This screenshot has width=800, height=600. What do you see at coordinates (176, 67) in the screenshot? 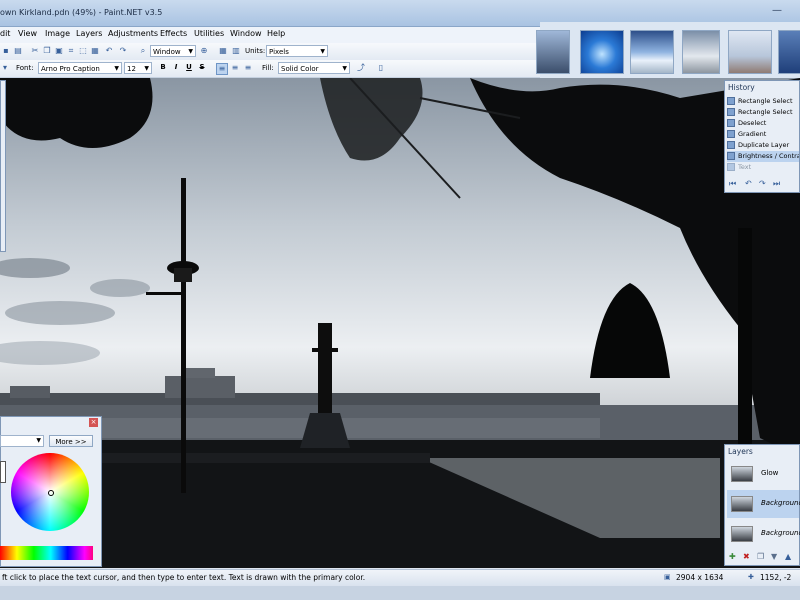
I see `italic-button: I` at bounding box center [176, 67].